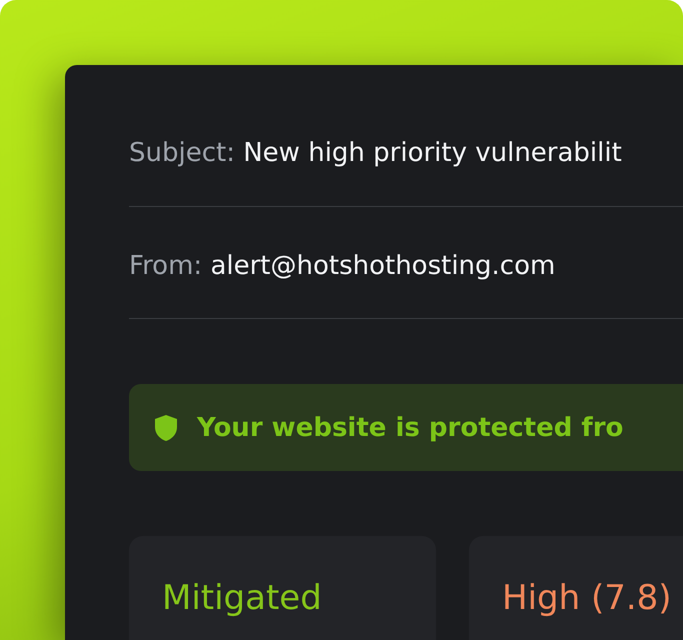  What do you see at coordinates (165, 266) in the screenshot?
I see `field-label: From:` at bounding box center [165, 266].